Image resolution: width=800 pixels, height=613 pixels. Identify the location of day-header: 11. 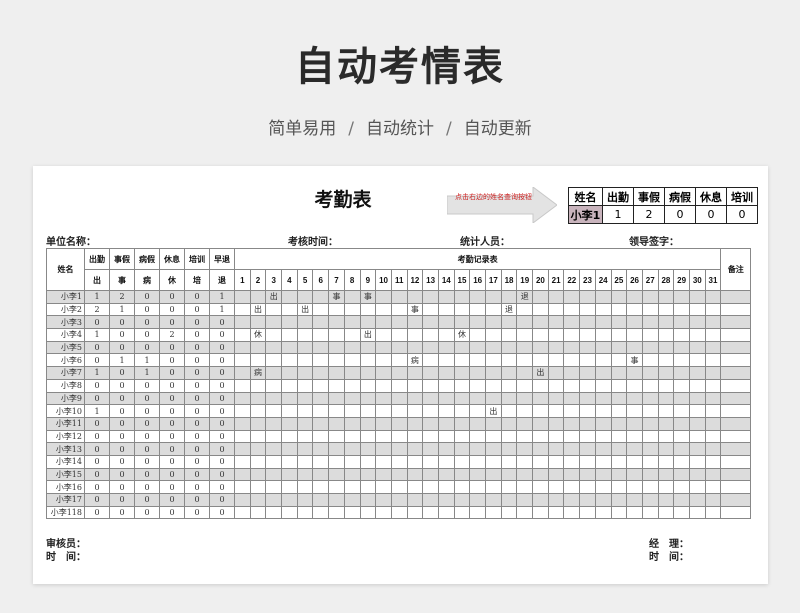
(399, 280).